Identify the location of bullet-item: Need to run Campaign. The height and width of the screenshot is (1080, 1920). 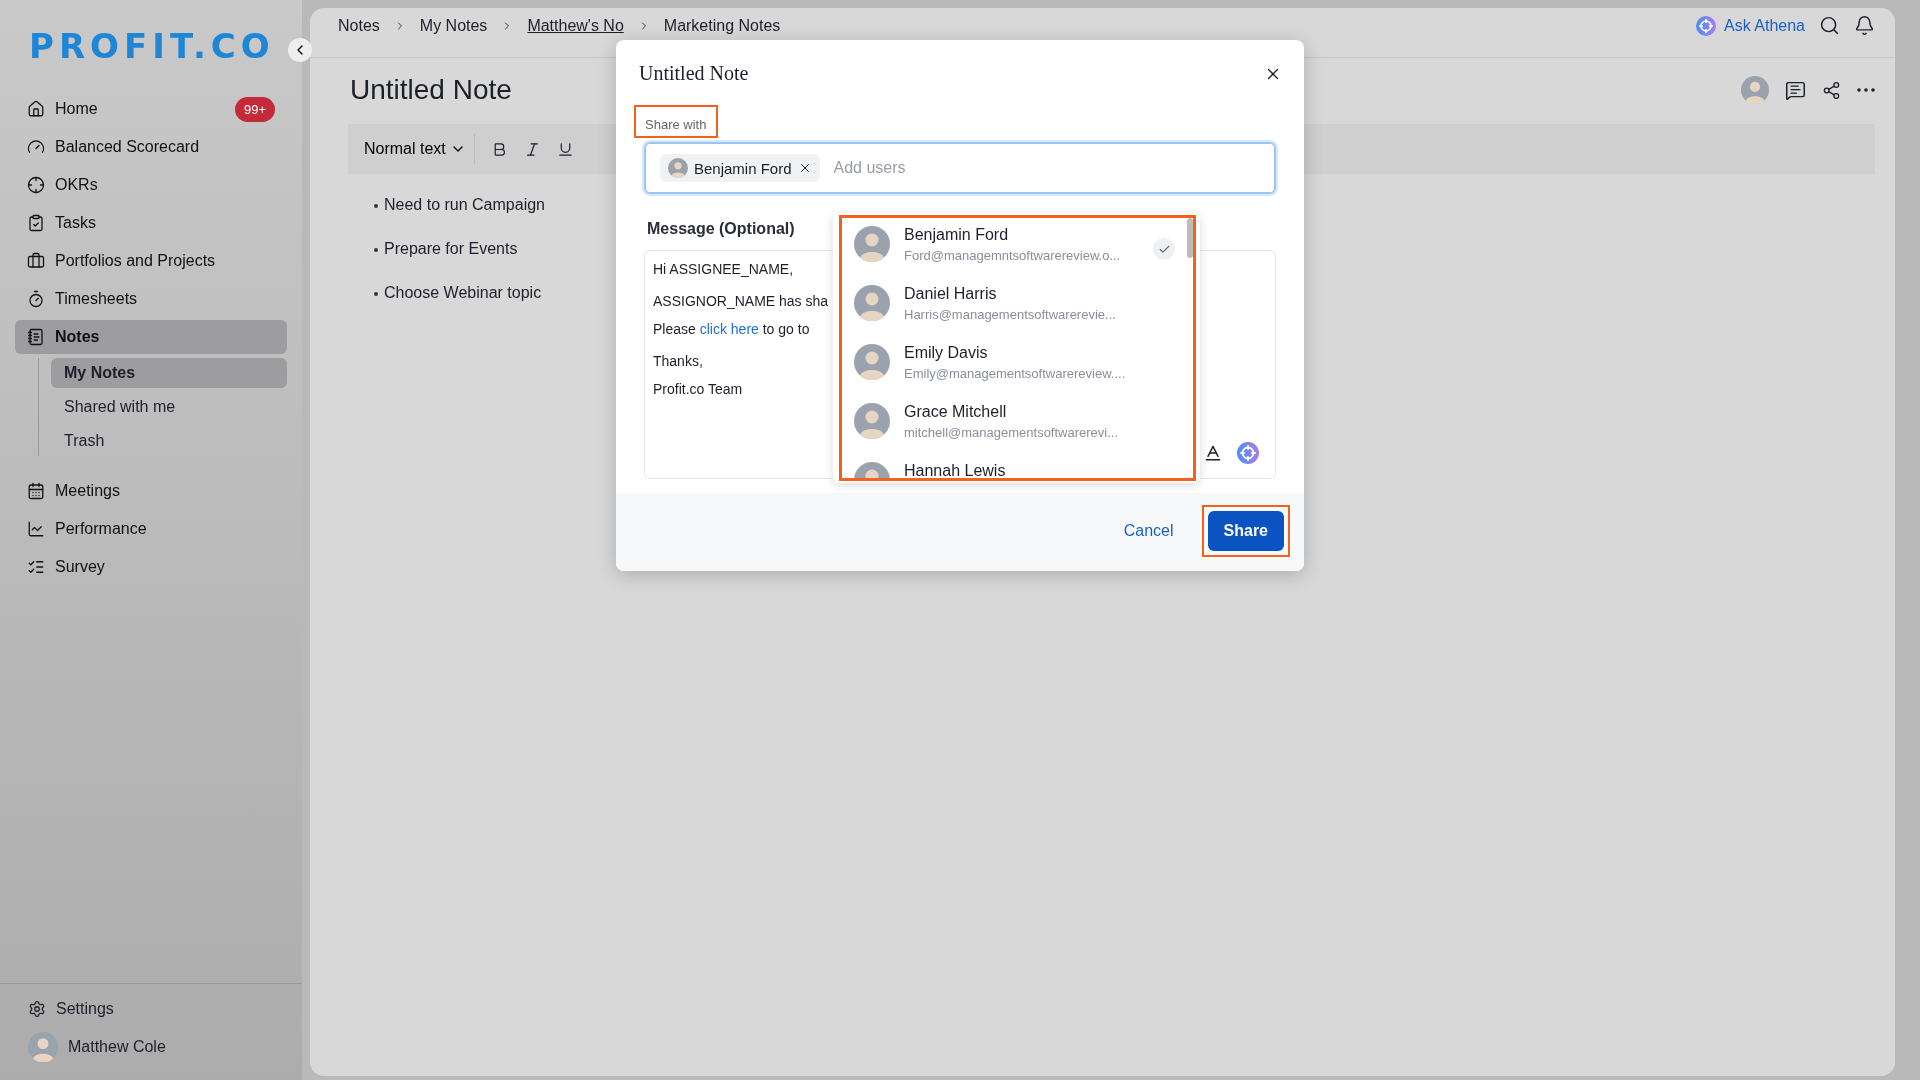
(459, 205).